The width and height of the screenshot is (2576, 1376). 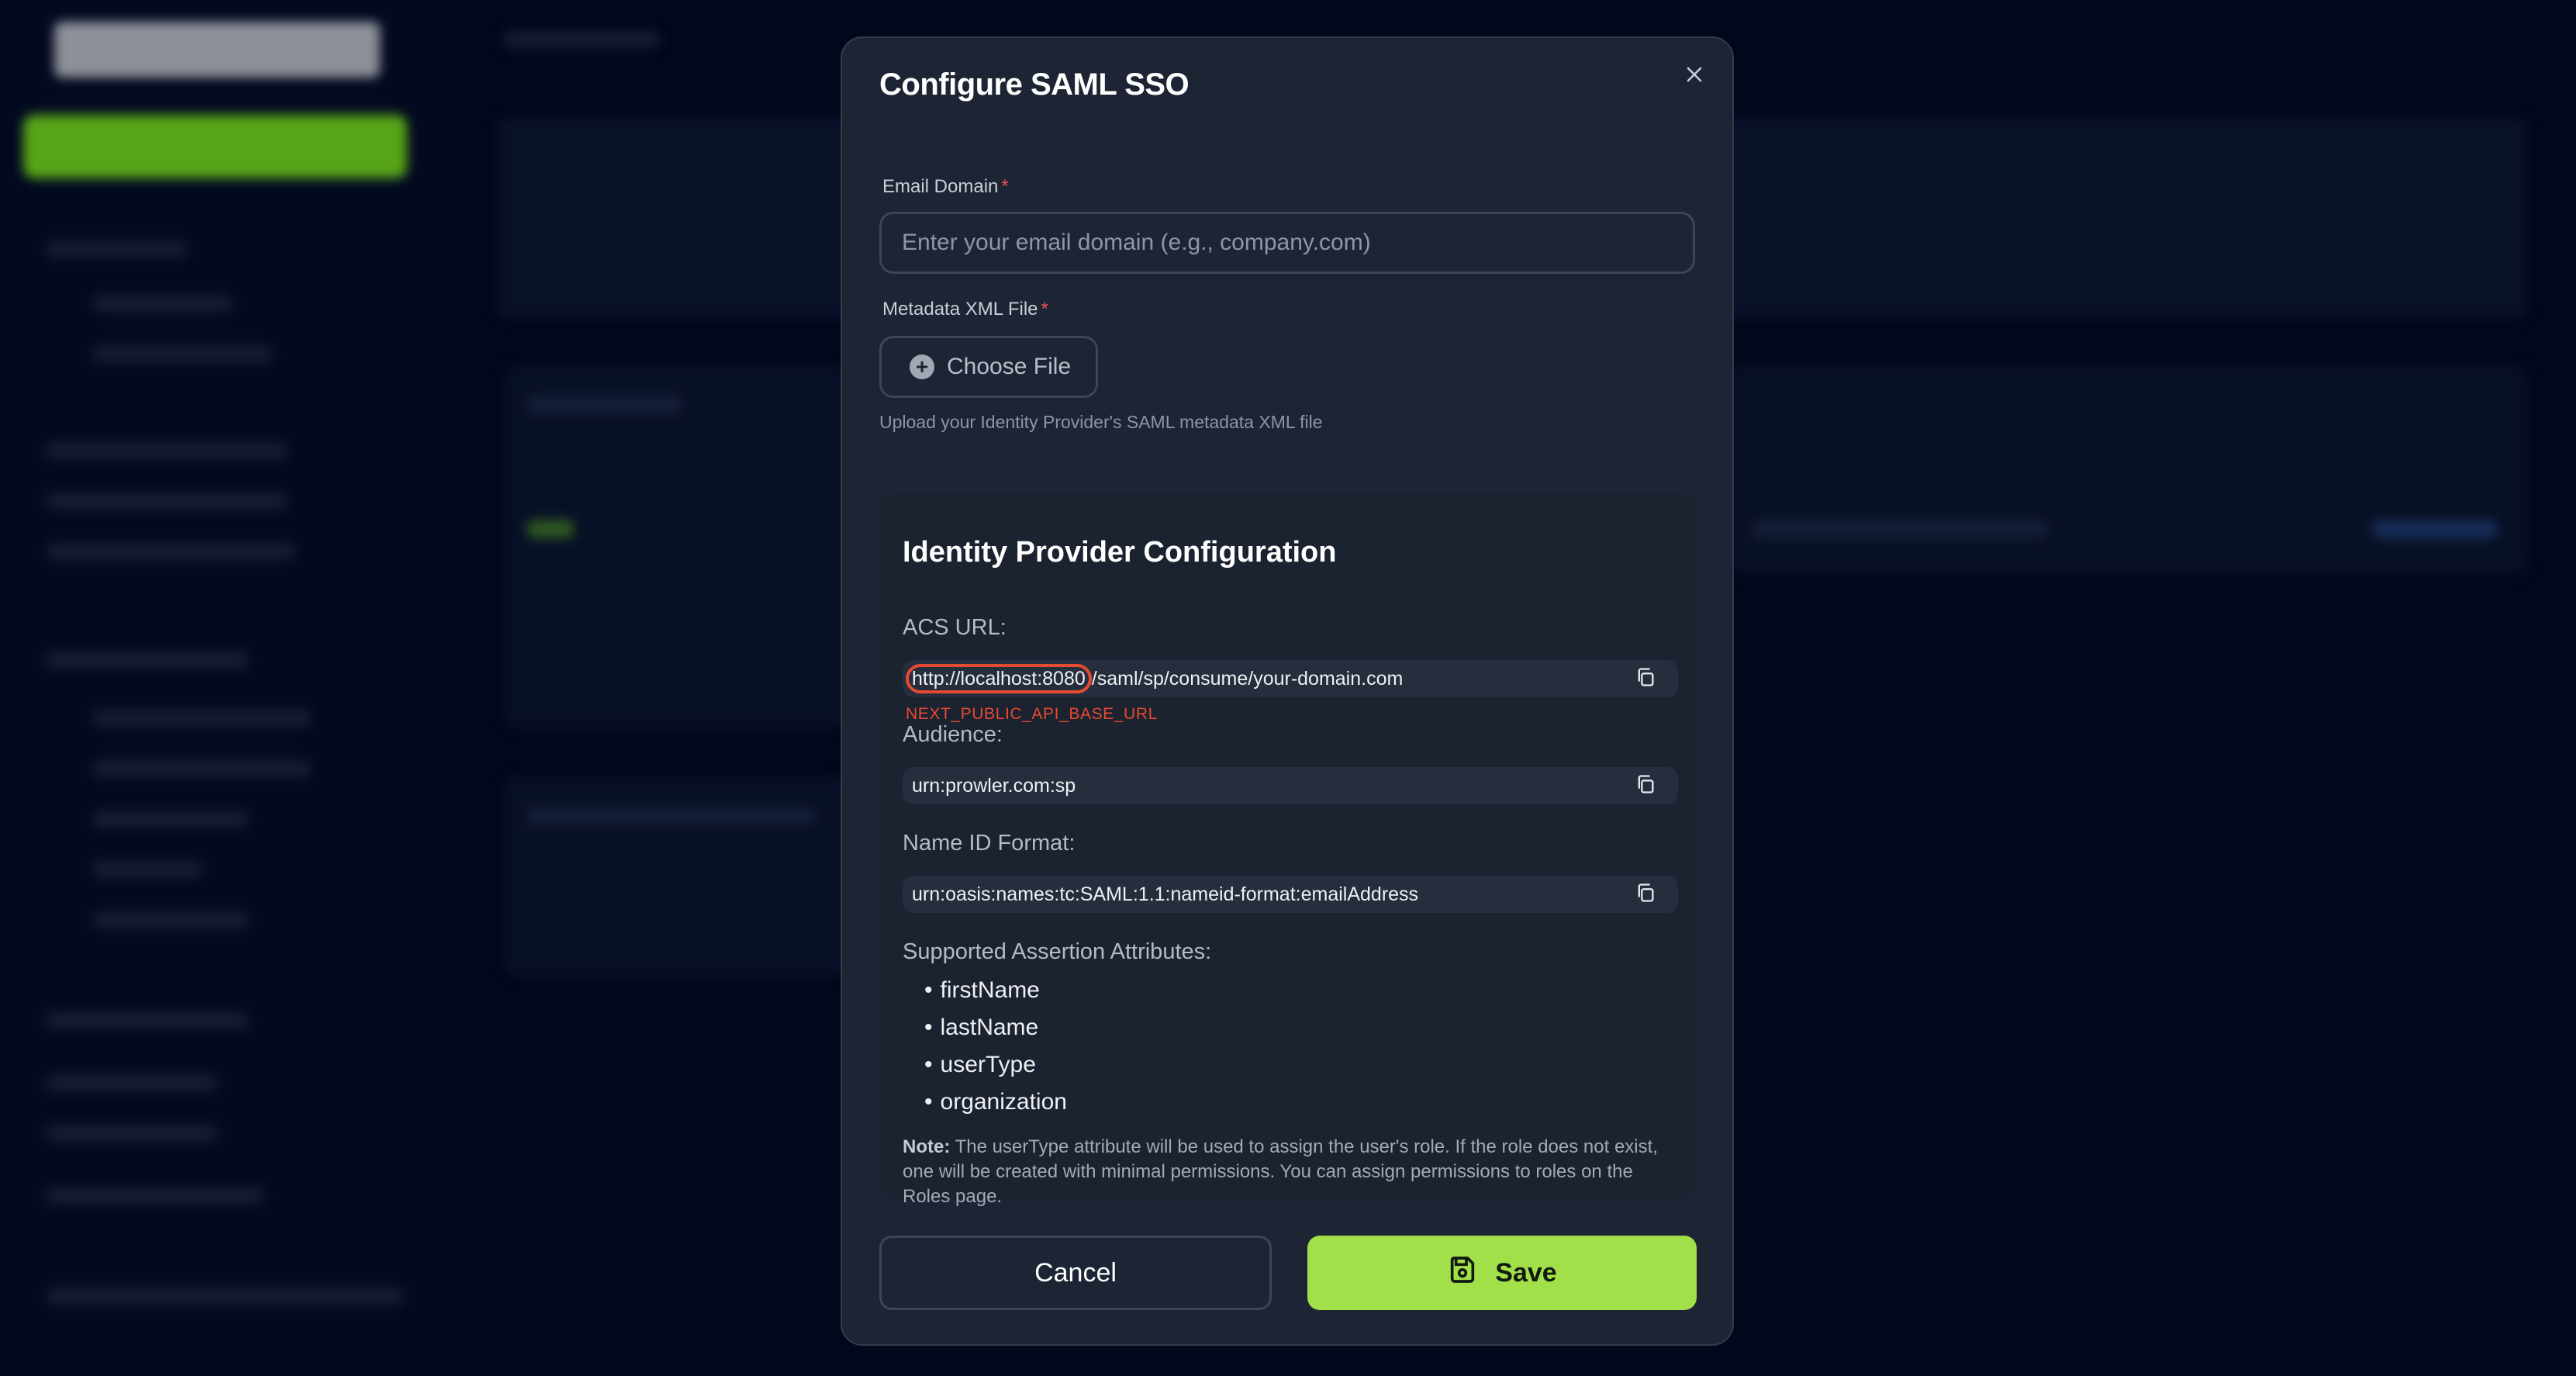 I want to click on acs-url-label: ACS URL:, so click(x=955, y=627).